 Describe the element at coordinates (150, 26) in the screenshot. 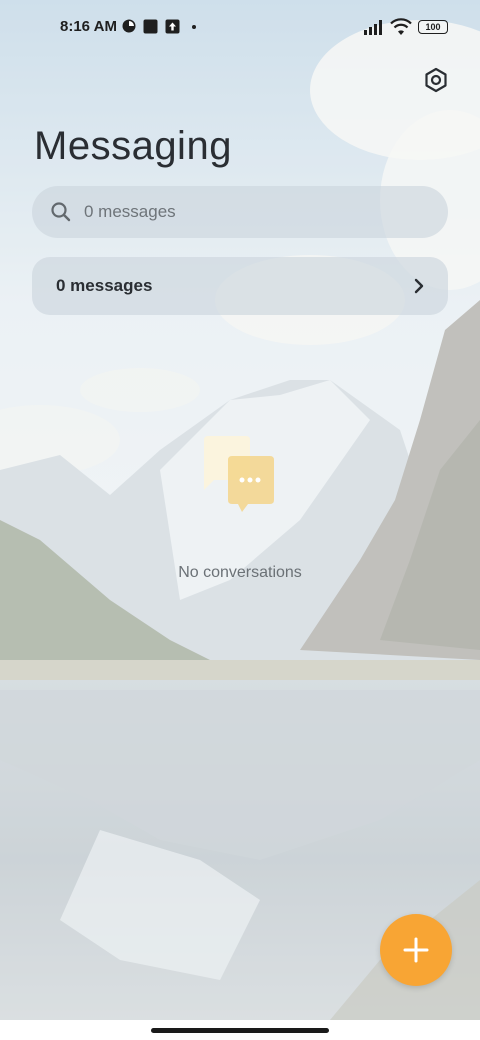

I see `square-notification-icon` at that location.